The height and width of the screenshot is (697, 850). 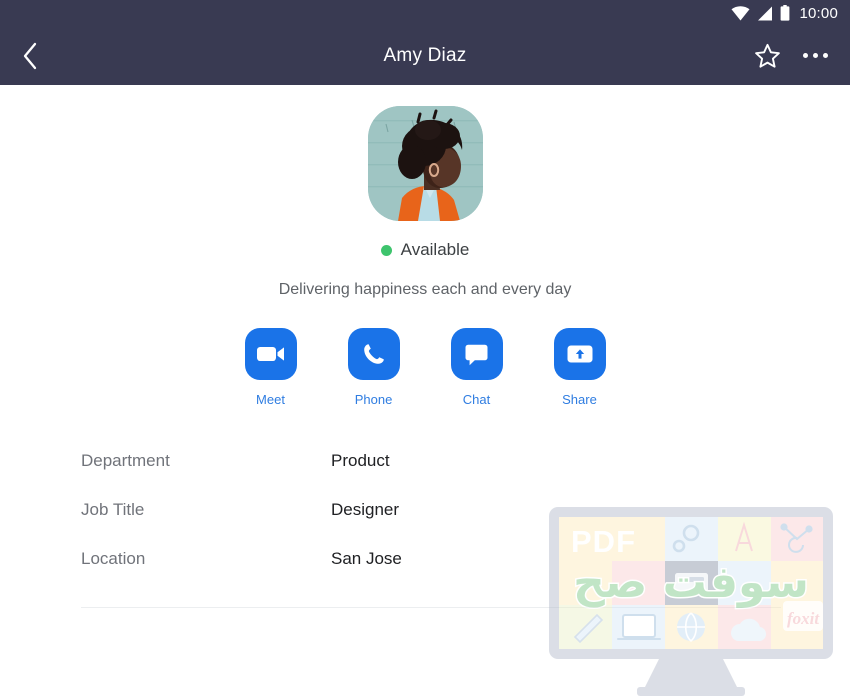 I want to click on status-bar-time: 10:00, so click(x=818, y=13).